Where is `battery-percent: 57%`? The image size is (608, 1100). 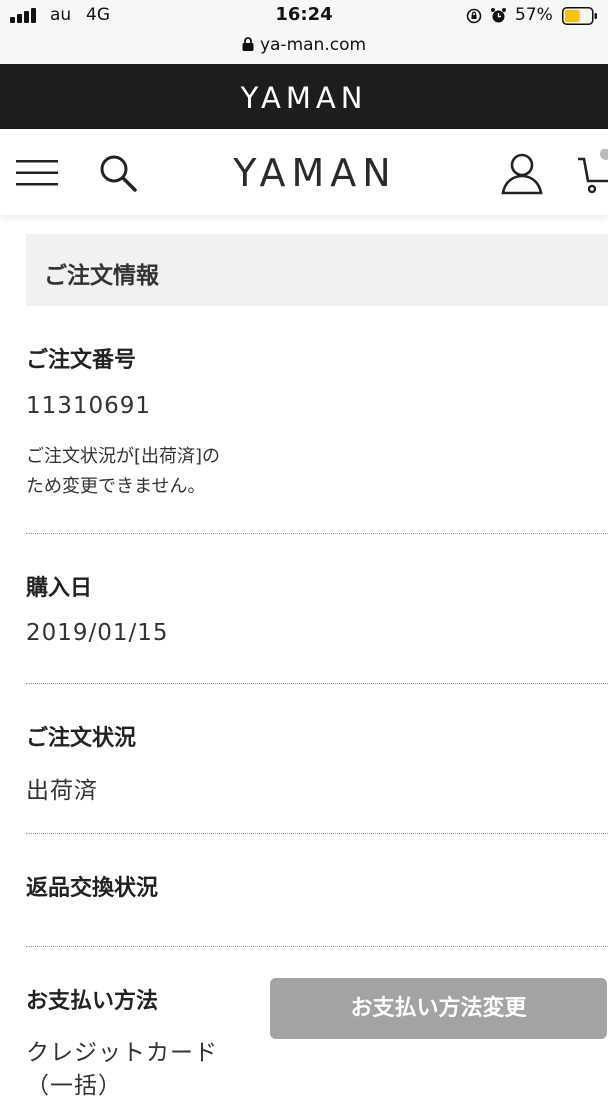 battery-percent: 57% is located at coordinates (534, 15).